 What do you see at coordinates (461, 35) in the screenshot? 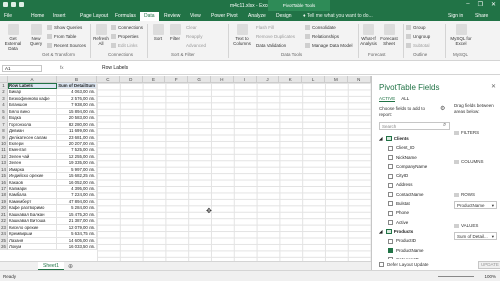
I see `mysql-for-excel-button: MySQL for Excel` at bounding box center [461, 35].